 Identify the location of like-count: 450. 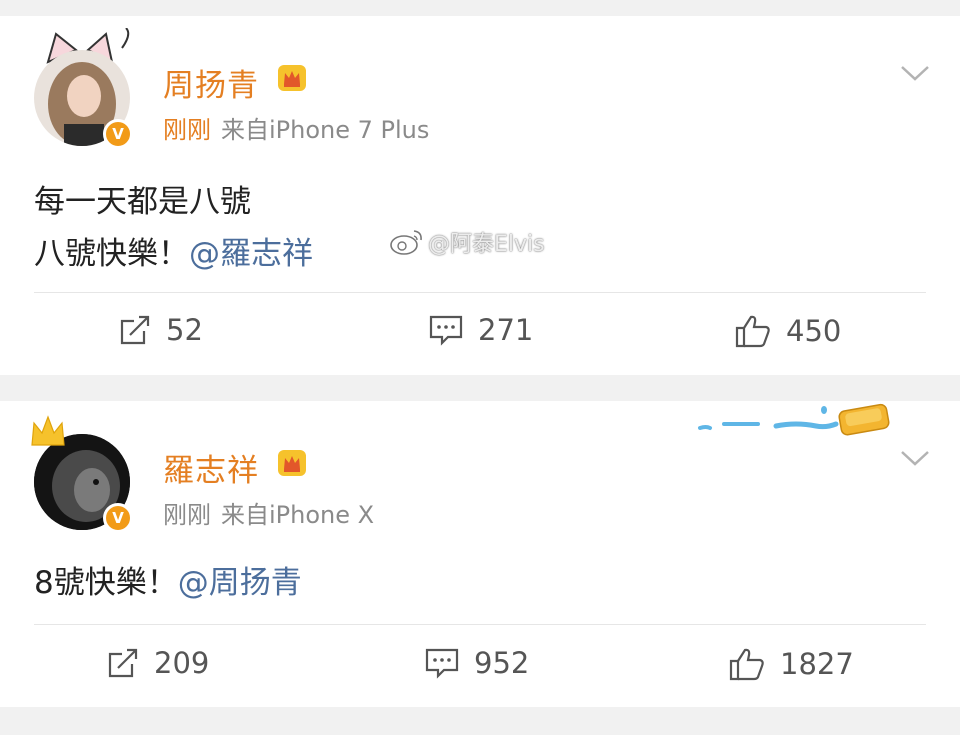
(814, 331).